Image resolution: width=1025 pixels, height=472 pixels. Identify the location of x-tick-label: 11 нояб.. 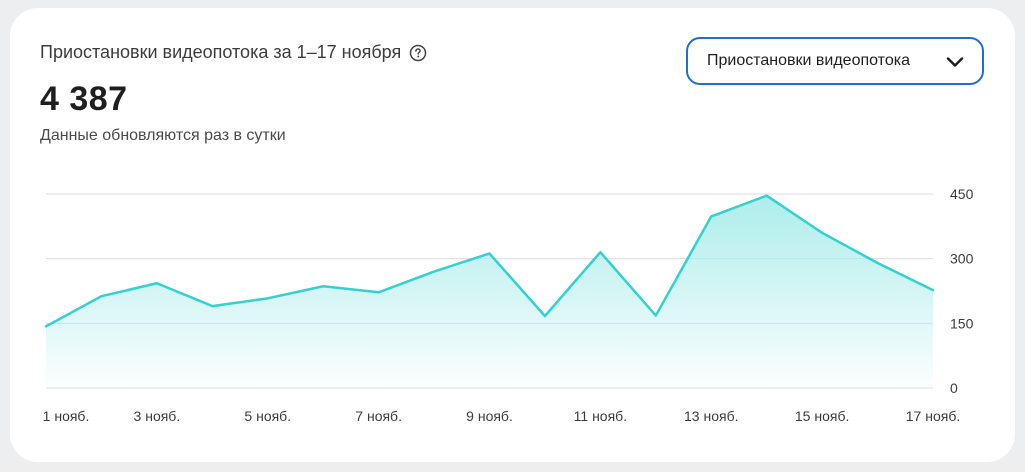
(600, 416).